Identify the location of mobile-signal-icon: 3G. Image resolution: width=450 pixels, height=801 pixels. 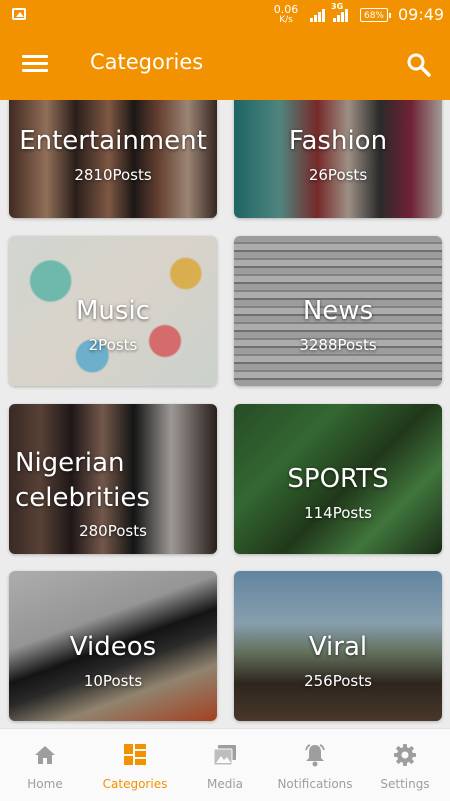
(341, 12).